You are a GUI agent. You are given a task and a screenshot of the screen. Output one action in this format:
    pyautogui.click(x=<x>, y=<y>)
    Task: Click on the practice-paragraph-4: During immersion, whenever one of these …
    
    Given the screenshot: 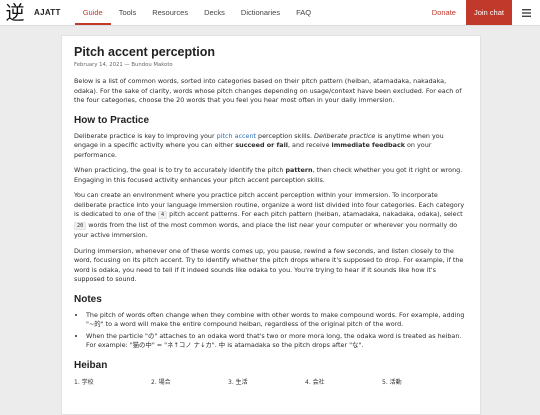 What is the action you would take?
    pyautogui.click(x=269, y=265)
    